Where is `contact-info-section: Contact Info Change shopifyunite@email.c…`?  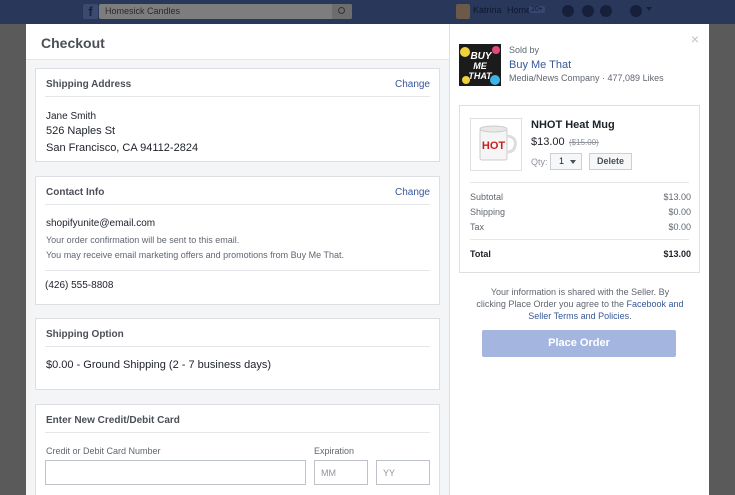
contact-info-section: Contact Info Change shopifyunite@email.c… is located at coordinates (237, 240).